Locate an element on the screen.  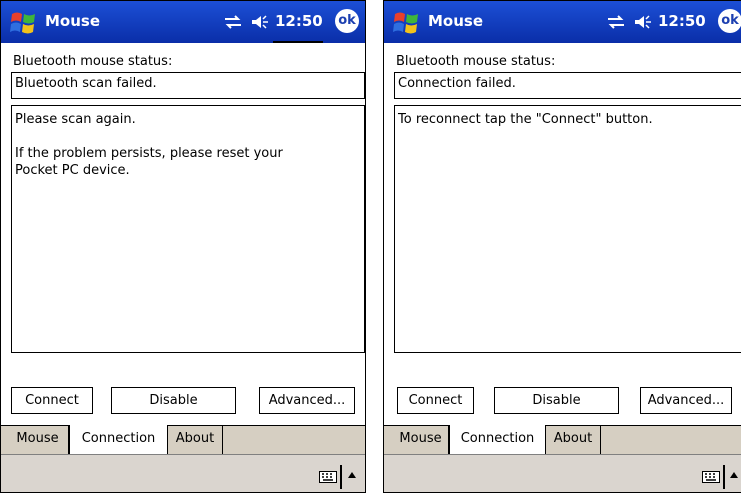
status-field: Connection failed. is located at coordinates (567, 85).